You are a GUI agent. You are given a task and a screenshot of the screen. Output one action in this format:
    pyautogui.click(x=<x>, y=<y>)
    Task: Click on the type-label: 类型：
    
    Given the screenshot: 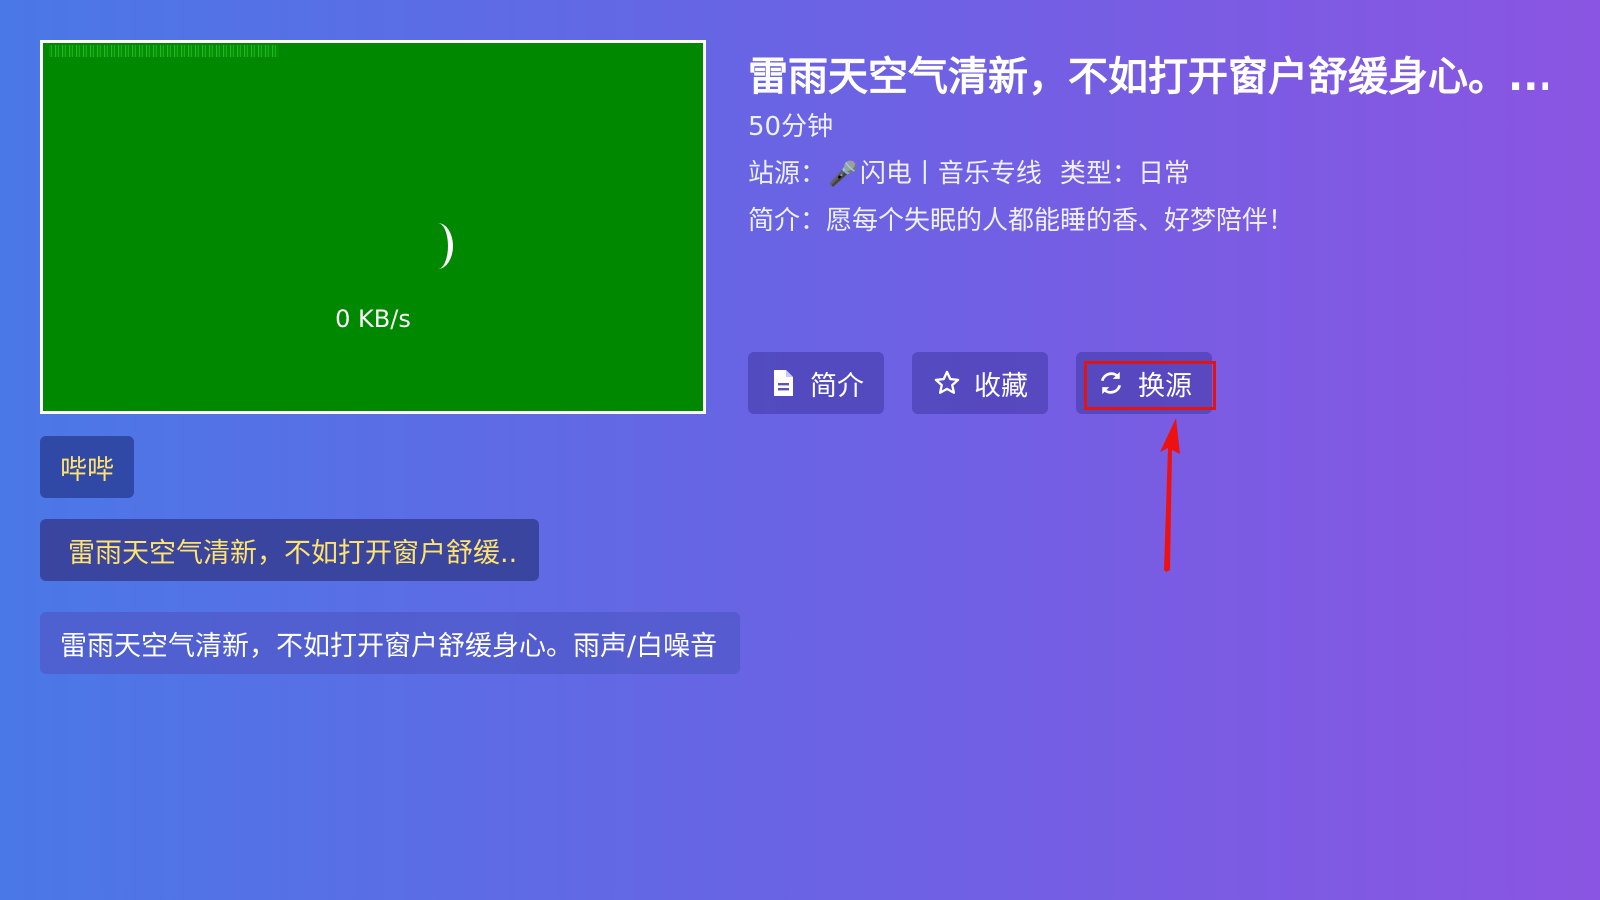 What is the action you would take?
    pyautogui.click(x=1098, y=174)
    